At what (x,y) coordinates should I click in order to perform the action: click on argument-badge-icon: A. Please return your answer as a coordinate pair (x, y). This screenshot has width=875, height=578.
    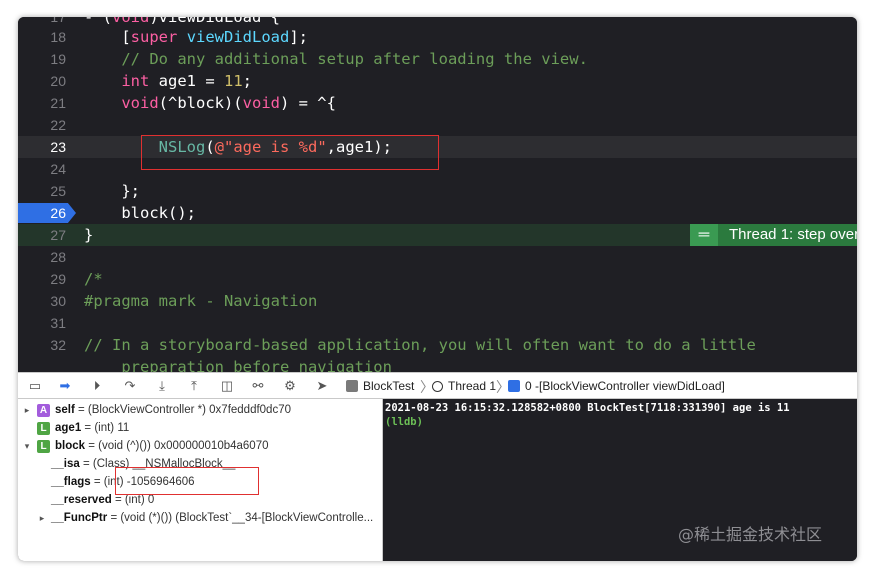
    Looking at the image, I should click on (43, 410).